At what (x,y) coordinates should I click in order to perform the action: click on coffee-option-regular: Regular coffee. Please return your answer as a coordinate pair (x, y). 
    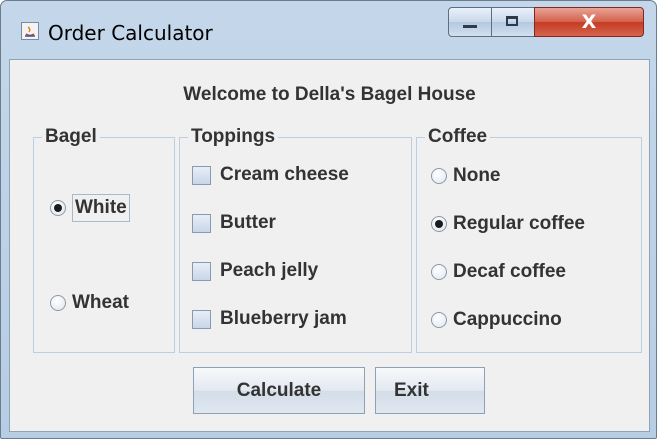
    Looking at the image, I should click on (508, 224).